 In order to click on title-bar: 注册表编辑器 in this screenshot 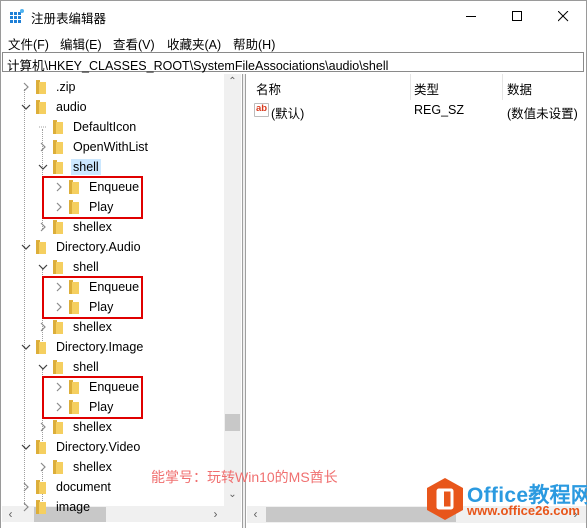, I will do `click(293, 16)`.